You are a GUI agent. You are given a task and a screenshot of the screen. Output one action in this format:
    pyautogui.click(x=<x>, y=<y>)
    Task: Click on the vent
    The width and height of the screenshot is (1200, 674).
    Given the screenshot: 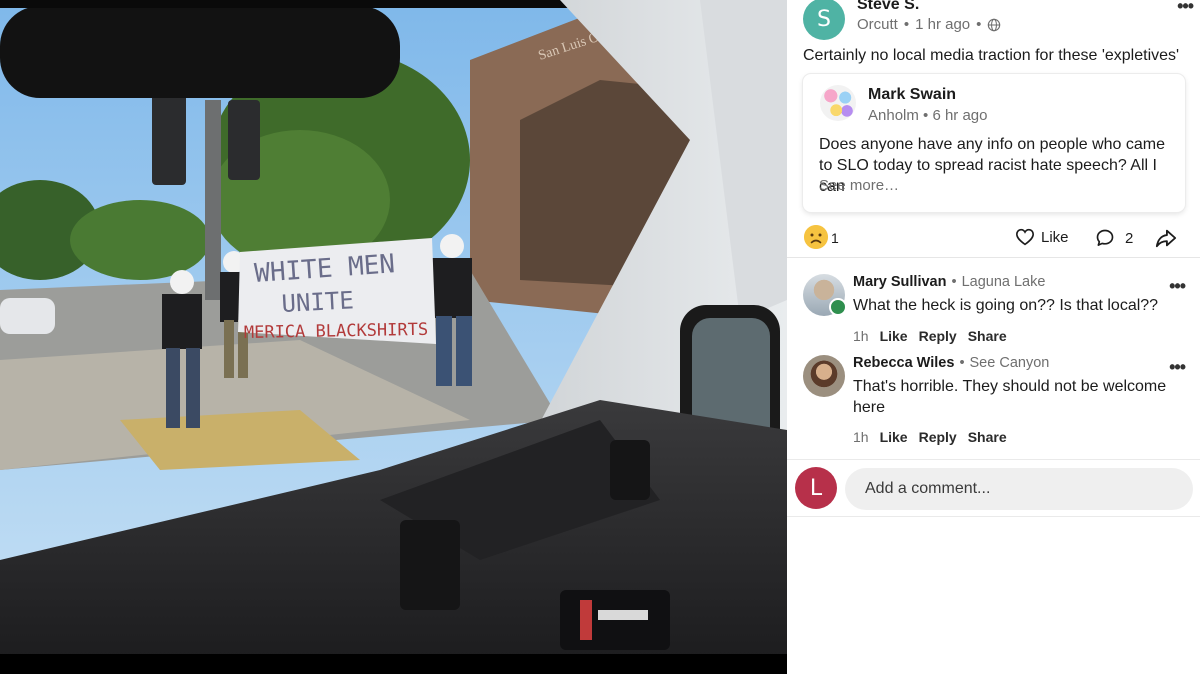 What is the action you would take?
    pyautogui.click(x=430, y=565)
    